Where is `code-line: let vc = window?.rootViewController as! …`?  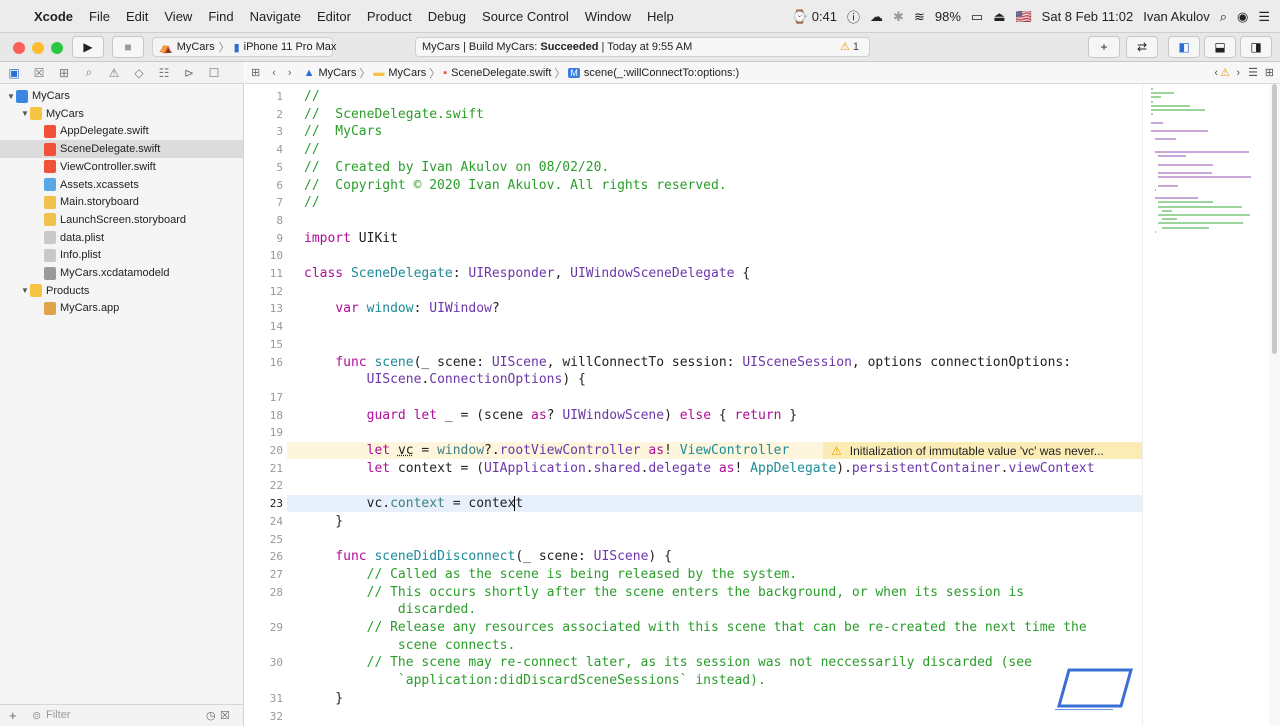
code-line: let vc = window?.rootViewController as! … is located at coordinates (547, 450).